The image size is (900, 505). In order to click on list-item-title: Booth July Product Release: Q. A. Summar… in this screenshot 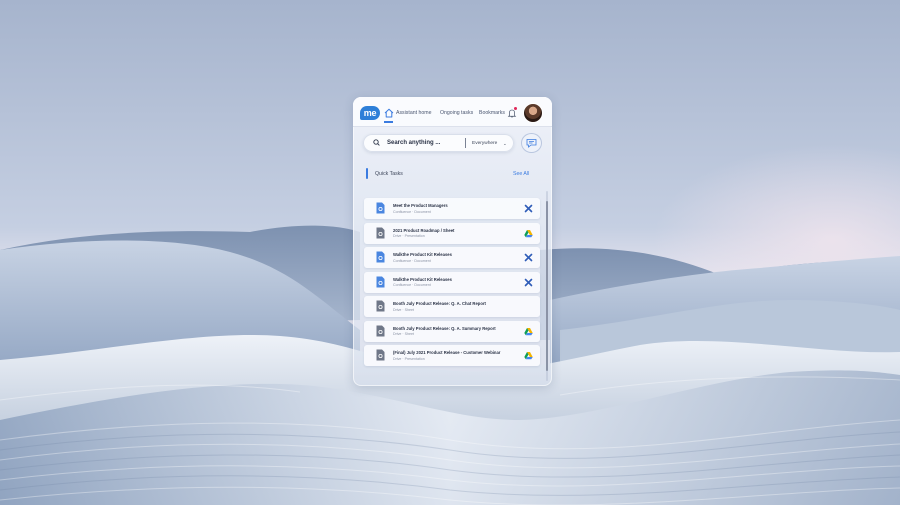, I will do `click(444, 328)`.